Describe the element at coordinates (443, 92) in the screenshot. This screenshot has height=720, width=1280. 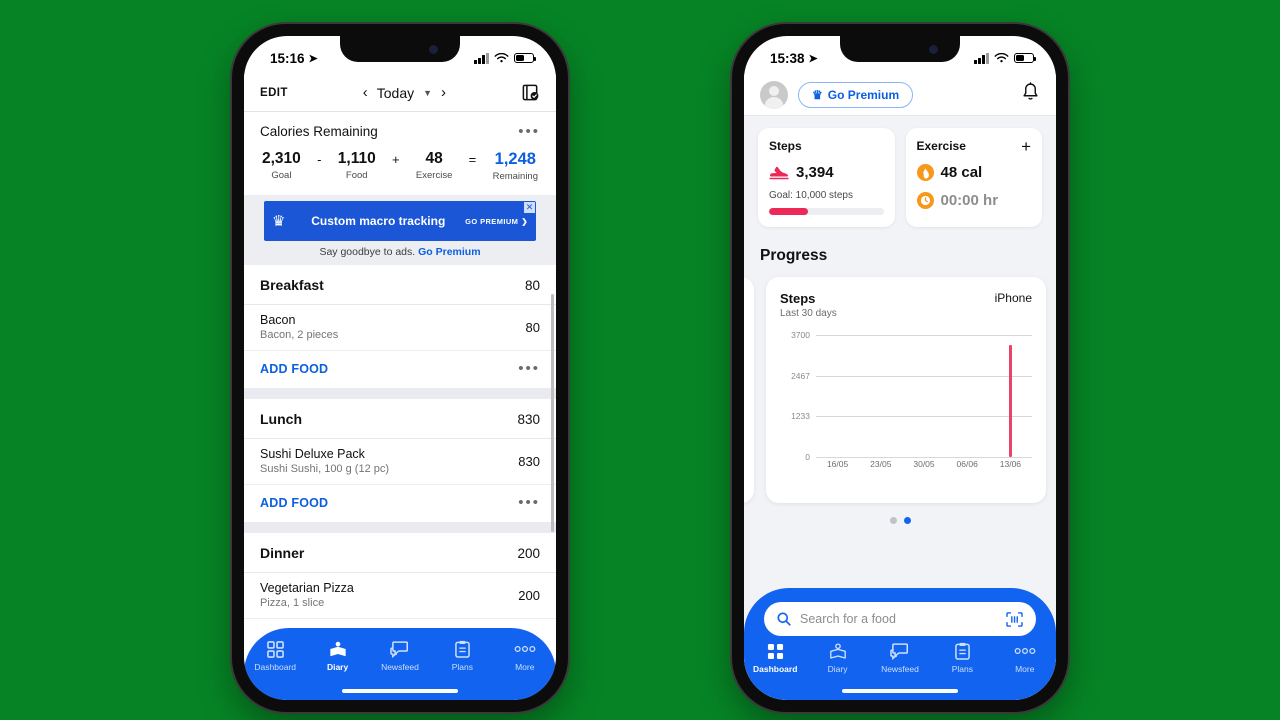
I see `chevron-right-icon: ›` at that location.